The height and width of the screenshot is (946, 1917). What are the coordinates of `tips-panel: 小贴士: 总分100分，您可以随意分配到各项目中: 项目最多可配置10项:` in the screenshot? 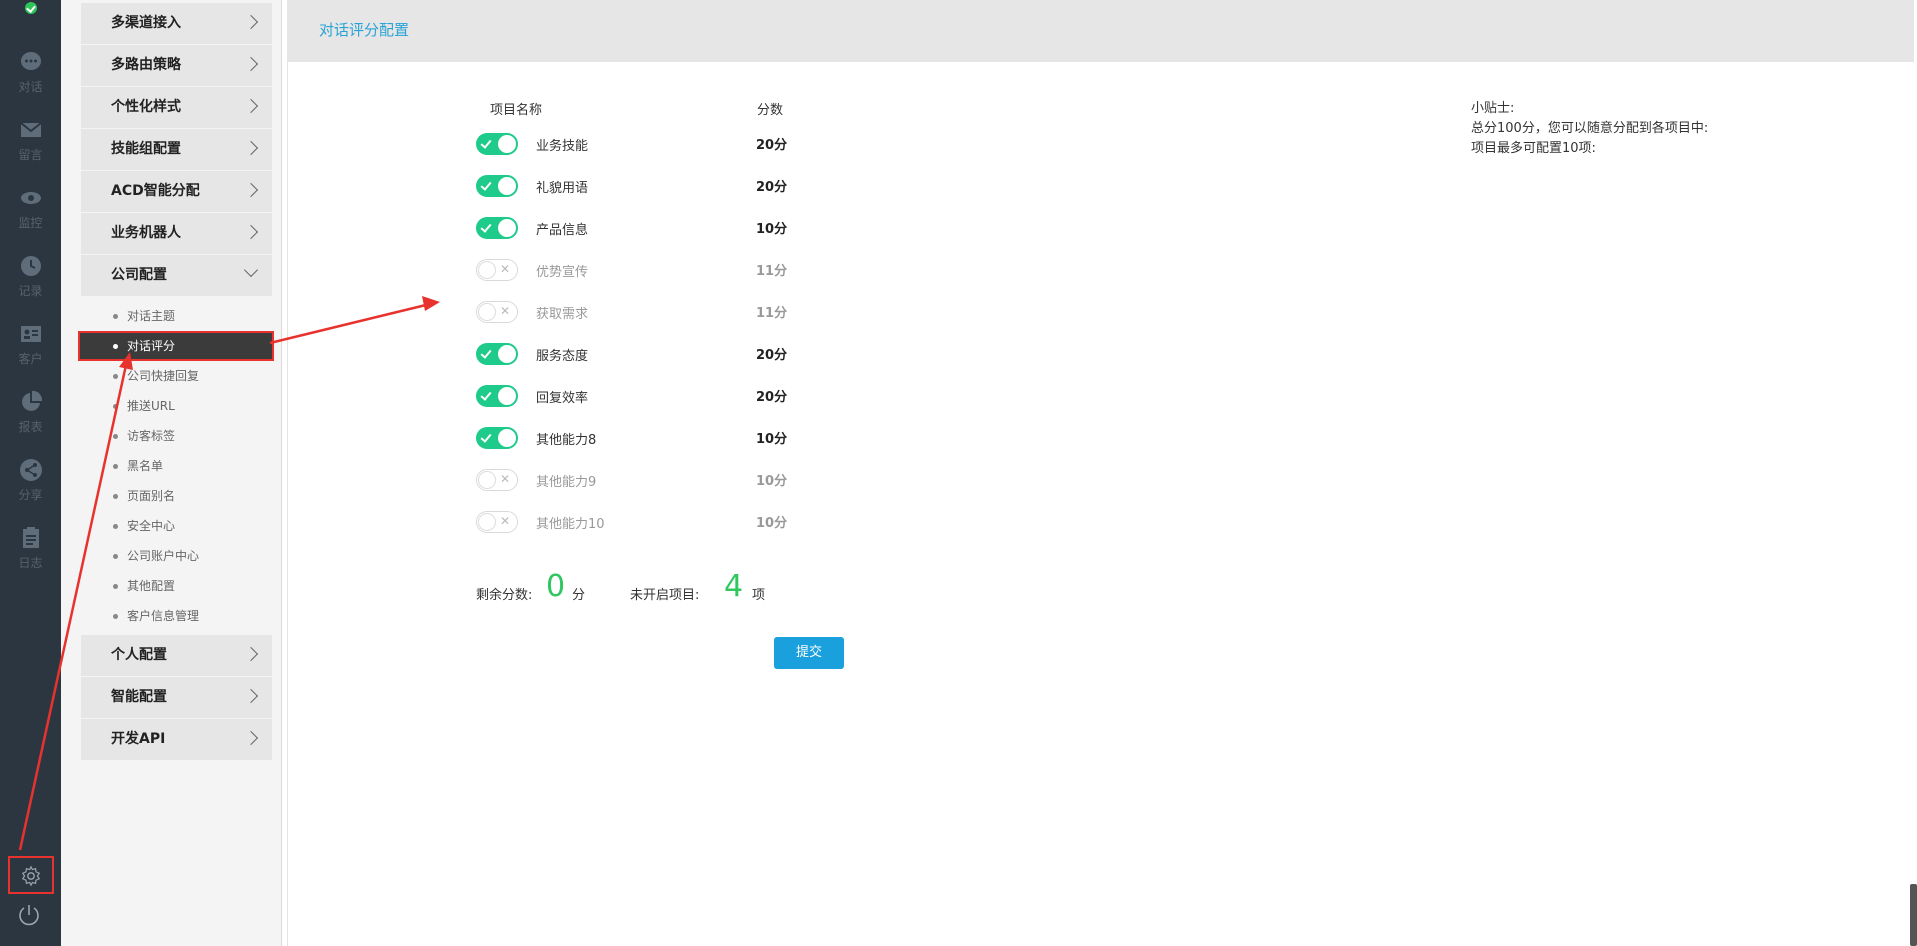 It's located at (1589, 129).